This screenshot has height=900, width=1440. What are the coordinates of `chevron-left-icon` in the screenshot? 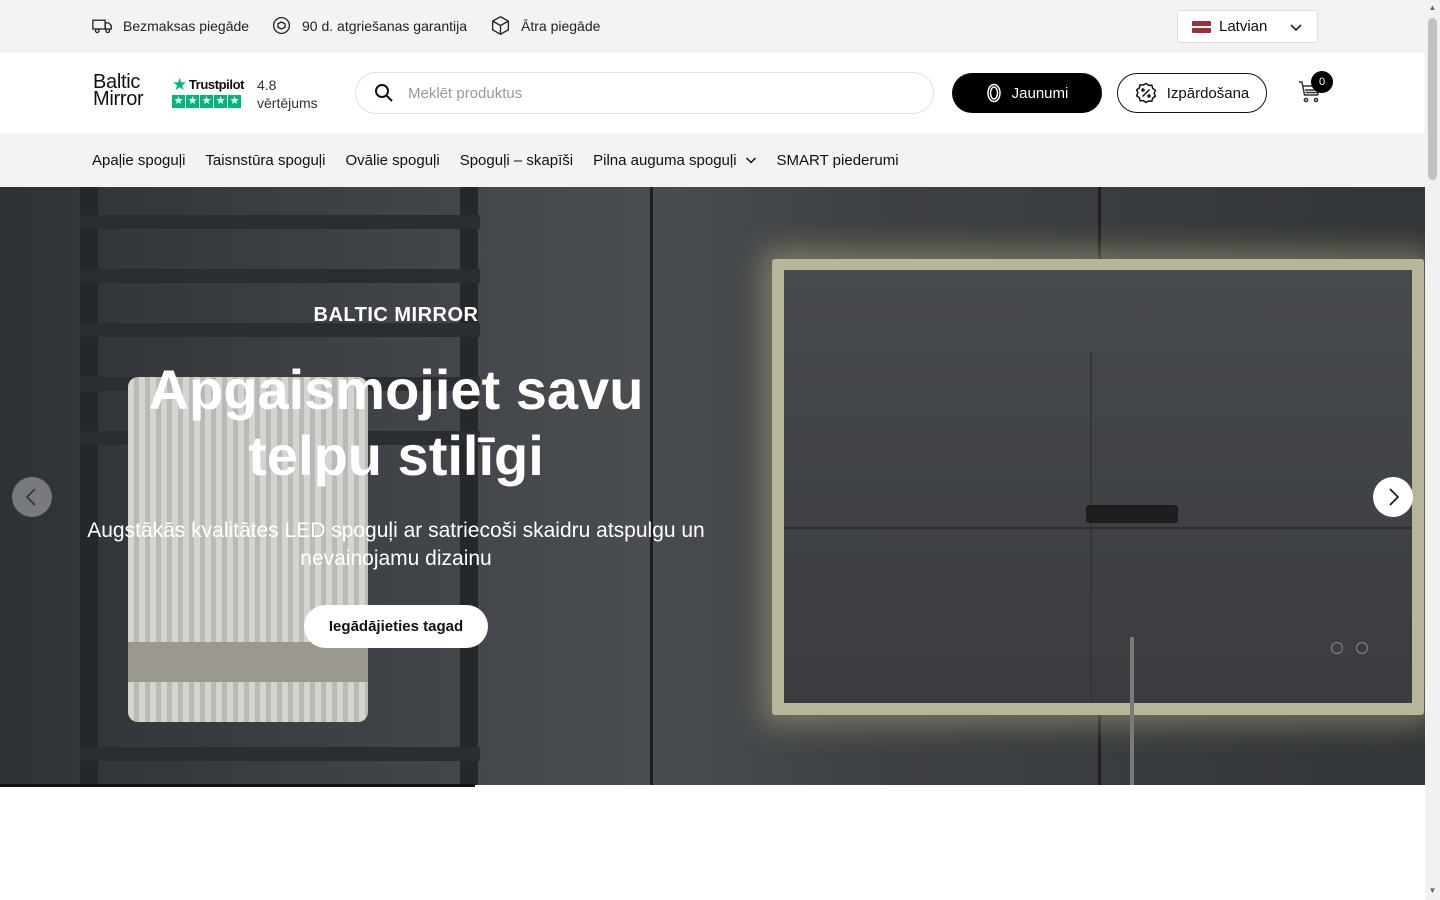 It's located at (30, 497).